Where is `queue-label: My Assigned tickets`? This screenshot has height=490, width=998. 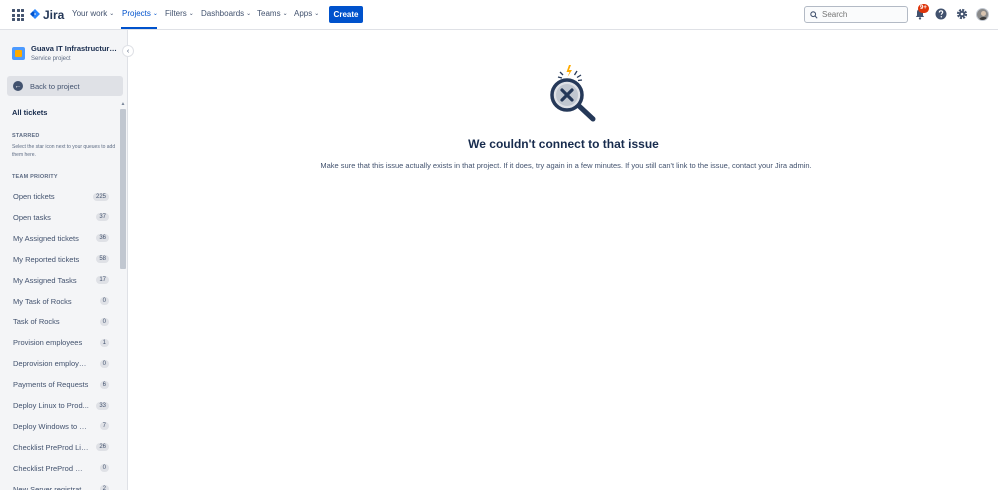 queue-label: My Assigned tickets is located at coordinates (46, 238).